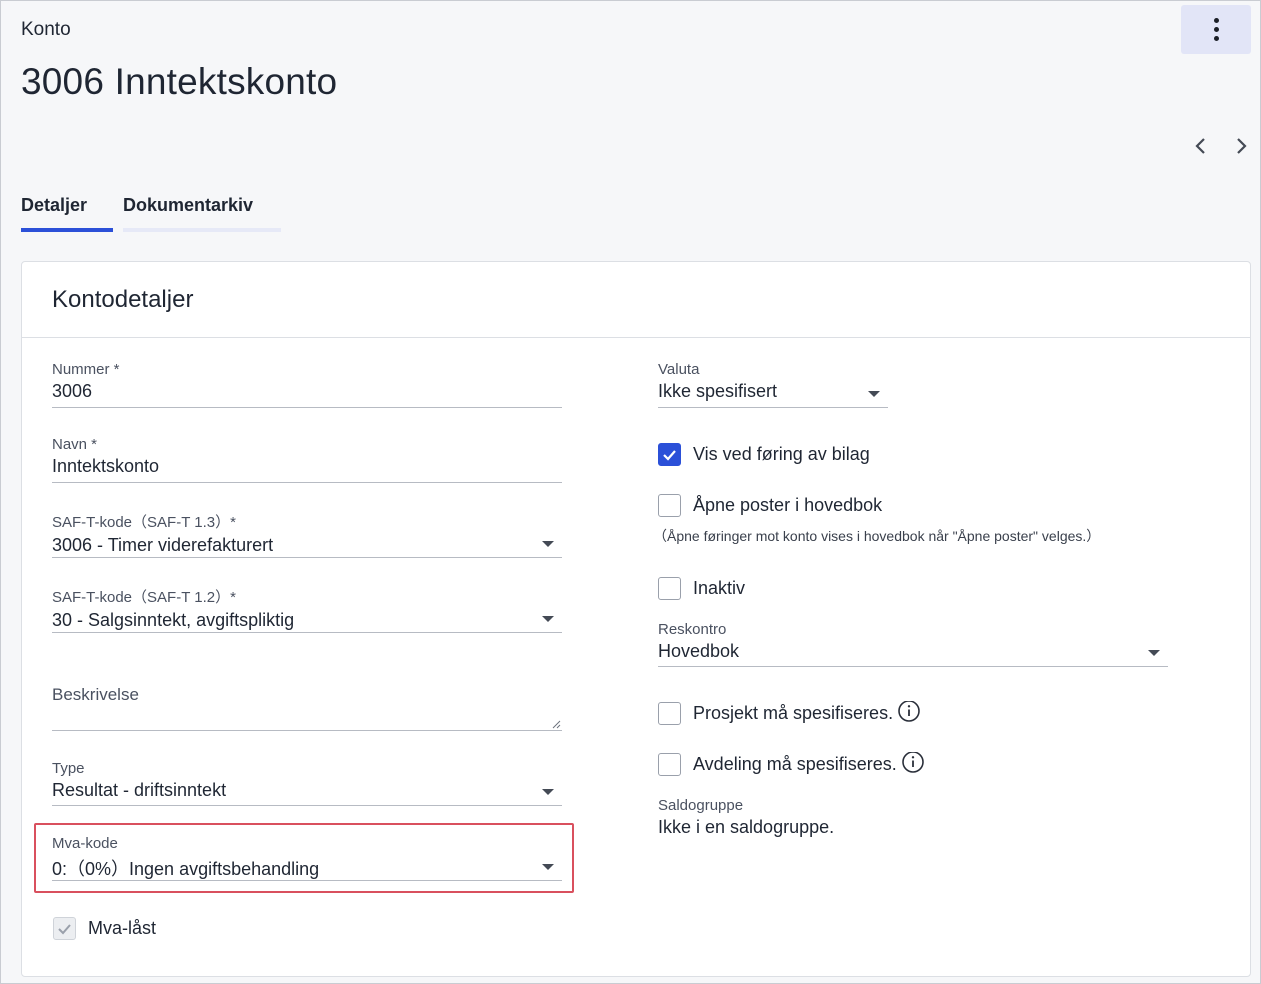 Image resolution: width=1261 pixels, height=984 pixels. I want to click on saldogruppe-label: Saldogruppe, so click(701, 805).